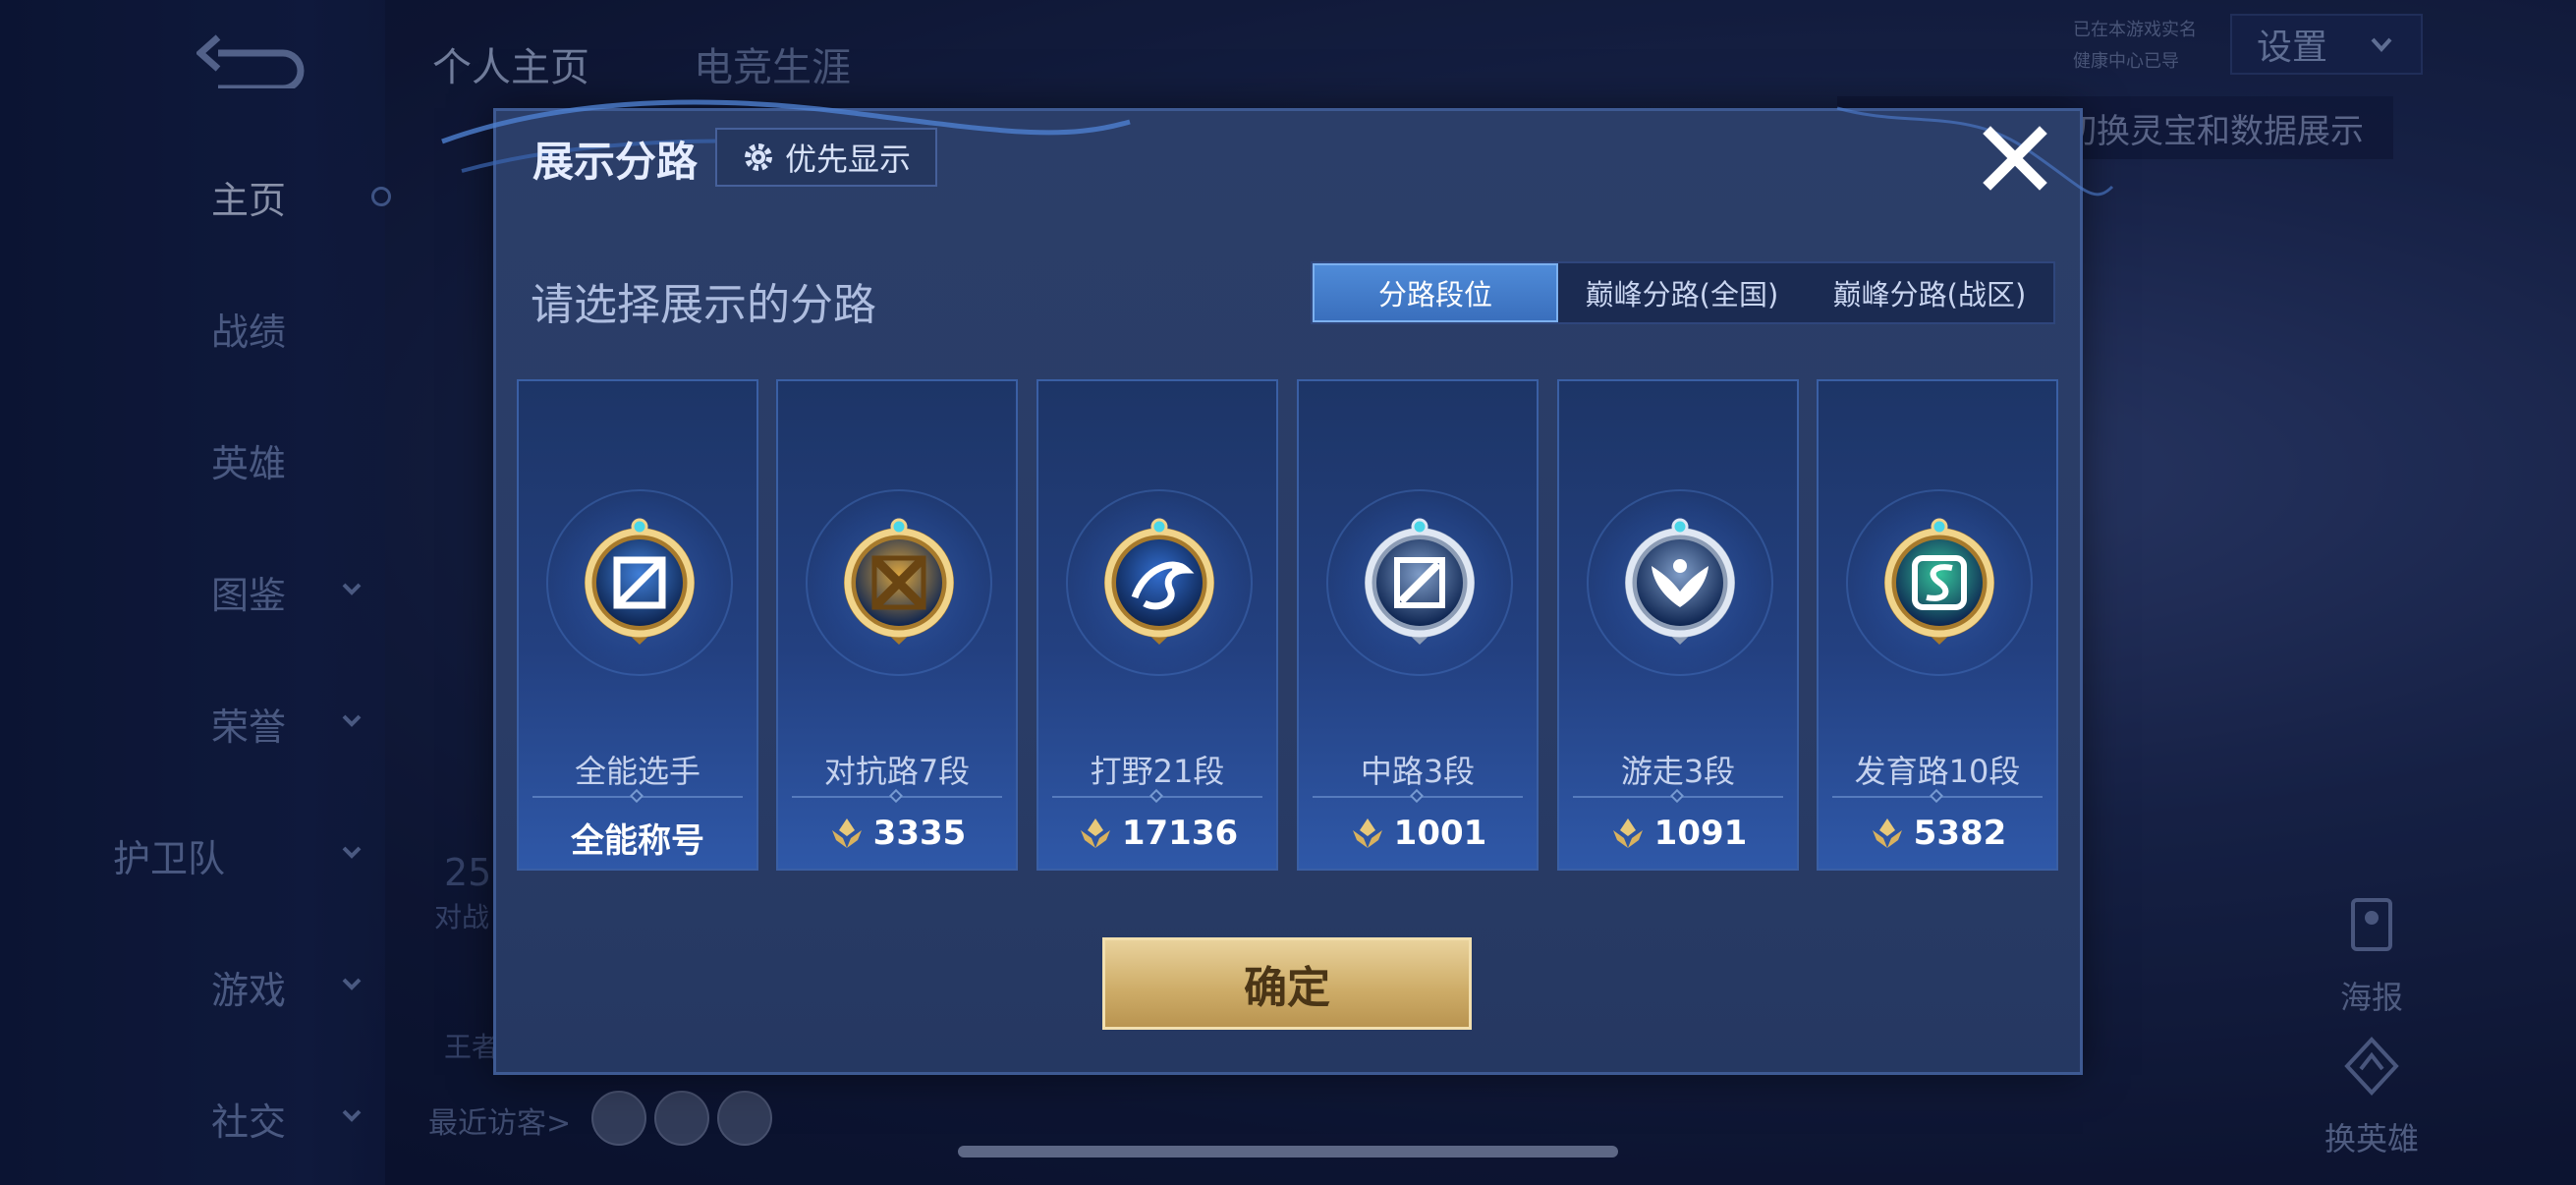 This screenshot has width=2576, height=1185. What do you see at coordinates (703, 305) in the screenshot?
I see `select-prompt: 请选择展示的分路` at bounding box center [703, 305].